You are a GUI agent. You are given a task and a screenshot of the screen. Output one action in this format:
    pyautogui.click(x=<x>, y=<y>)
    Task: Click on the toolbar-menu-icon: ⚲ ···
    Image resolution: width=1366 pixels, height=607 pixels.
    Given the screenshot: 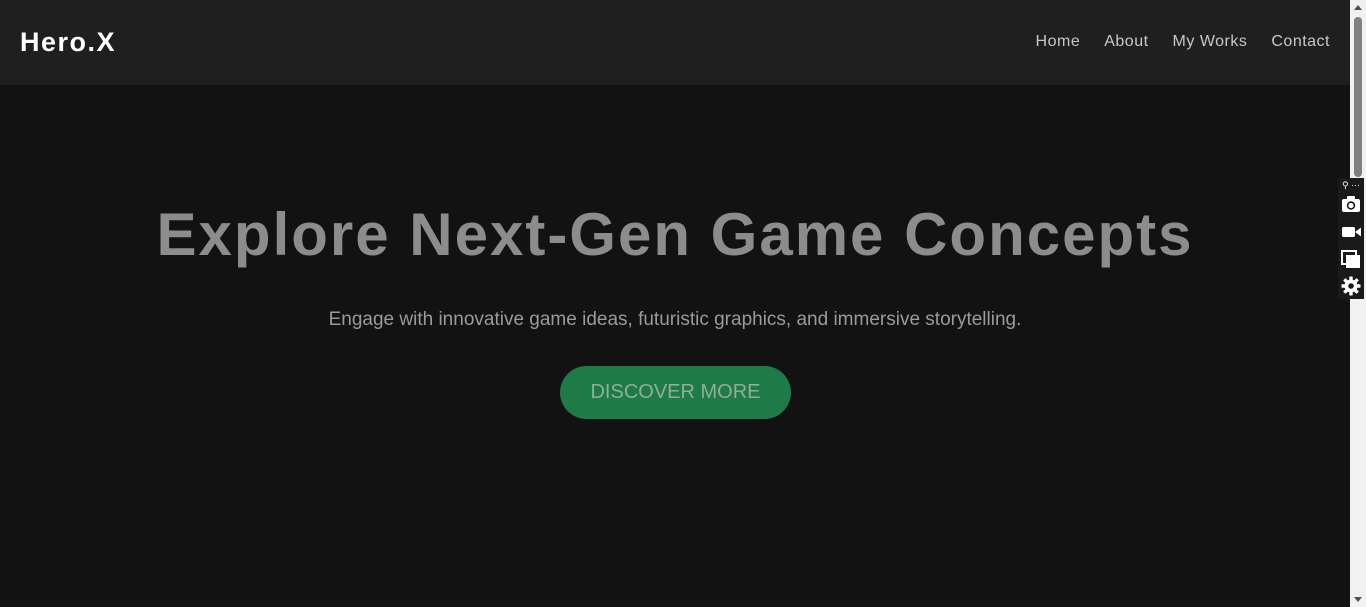 What is the action you would take?
    pyautogui.click(x=1351, y=185)
    